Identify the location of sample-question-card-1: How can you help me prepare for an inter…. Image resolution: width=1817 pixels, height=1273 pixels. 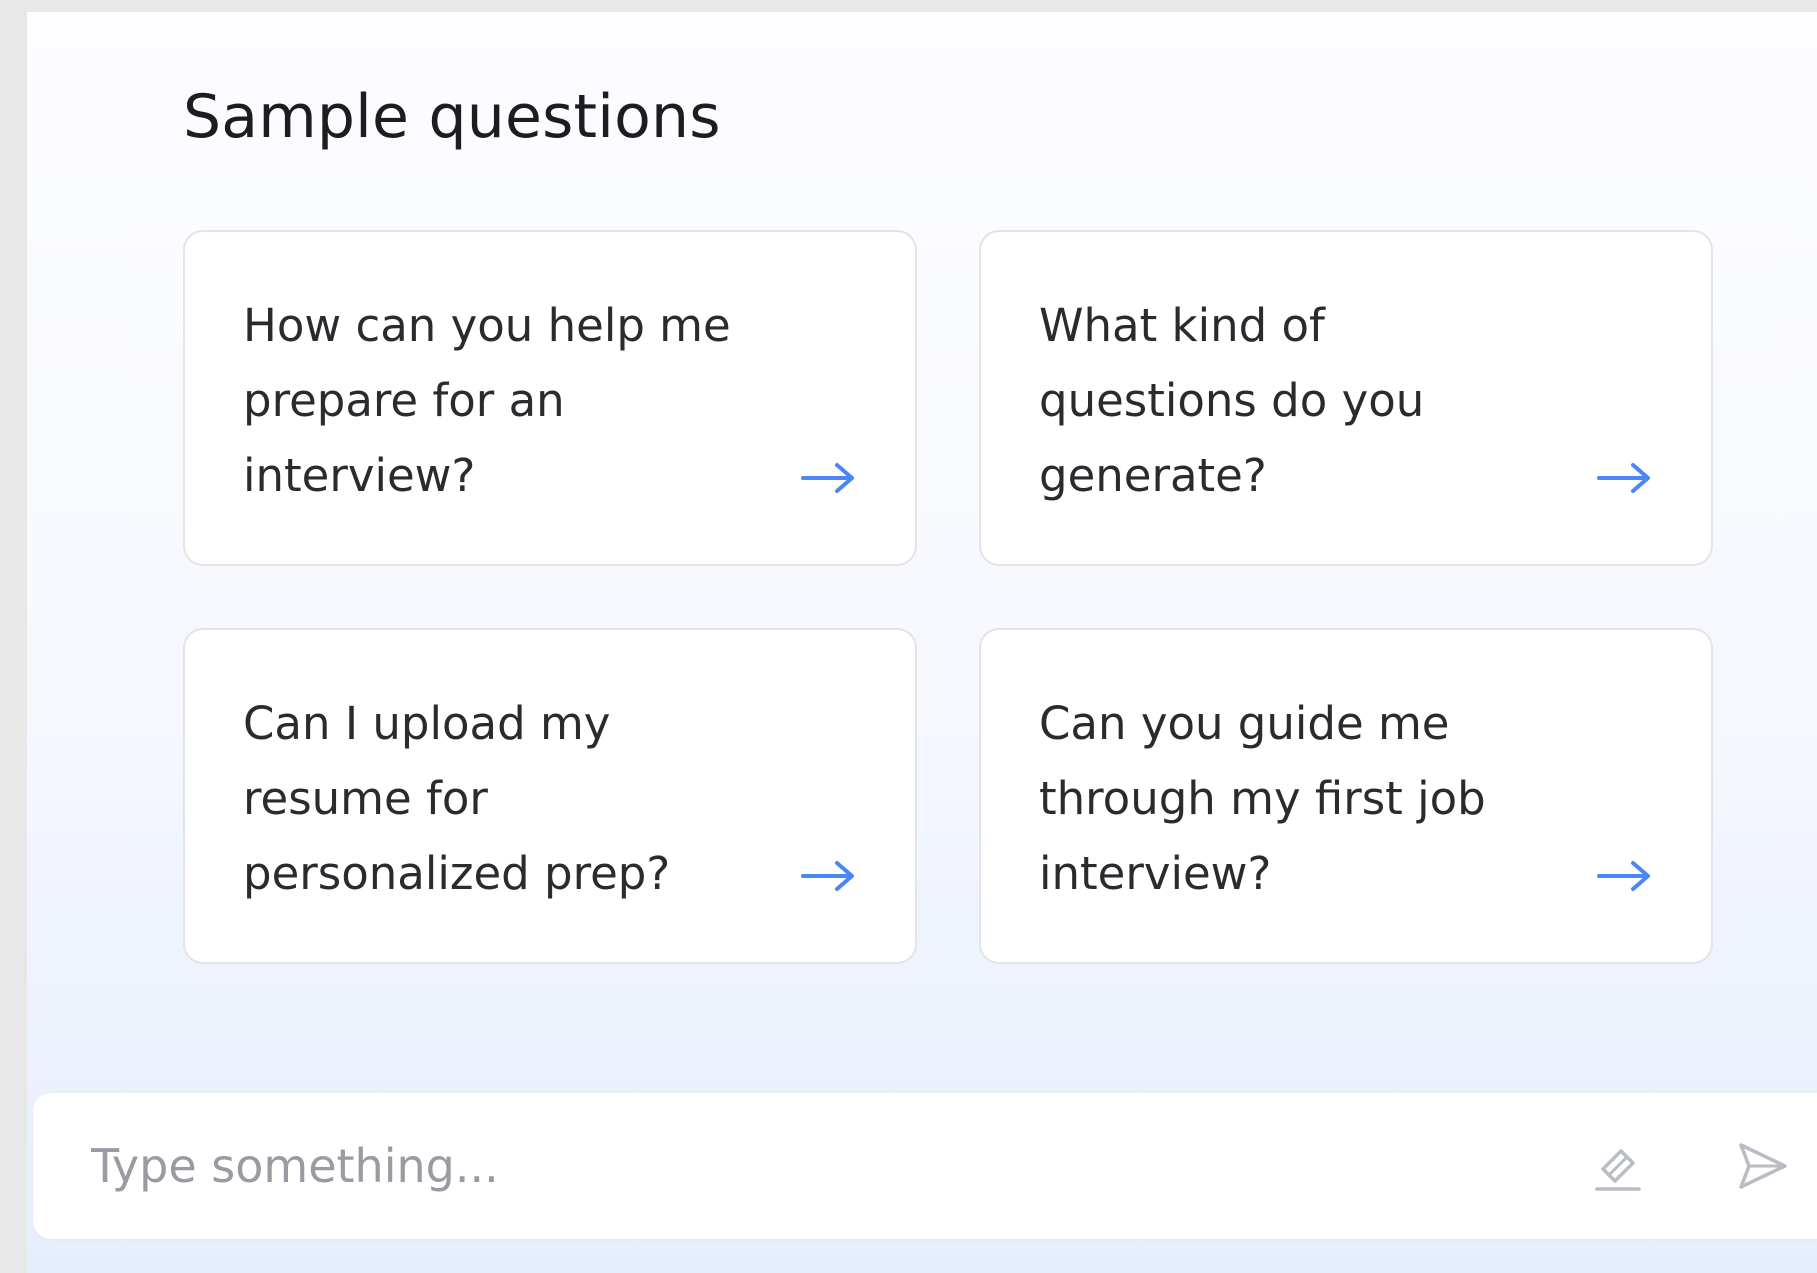
(550, 398).